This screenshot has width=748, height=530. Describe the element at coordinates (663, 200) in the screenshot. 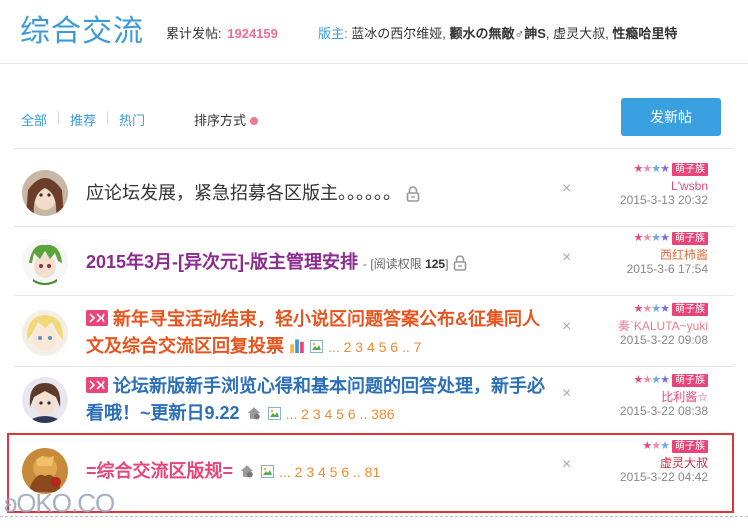

I see `post-date: 2015-3-13 20:32` at that location.